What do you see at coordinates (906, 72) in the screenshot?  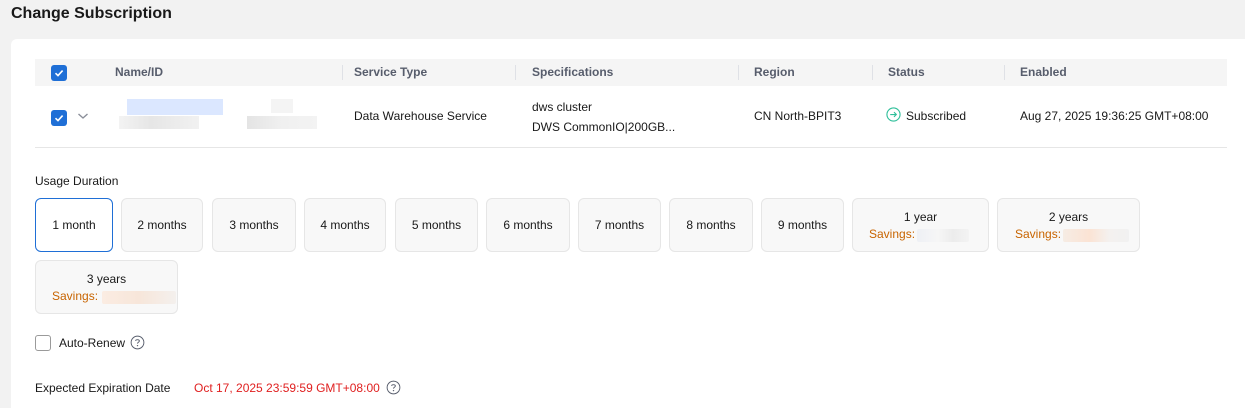 I see `header-status: Status` at bounding box center [906, 72].